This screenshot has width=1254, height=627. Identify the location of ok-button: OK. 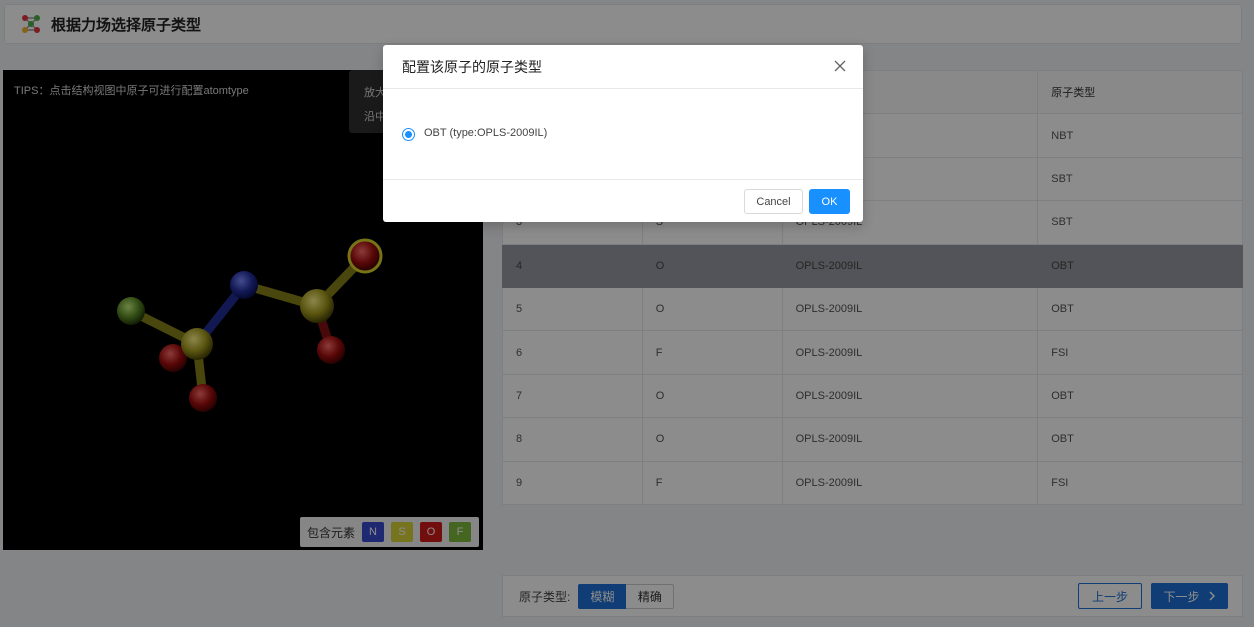
(829, 201).